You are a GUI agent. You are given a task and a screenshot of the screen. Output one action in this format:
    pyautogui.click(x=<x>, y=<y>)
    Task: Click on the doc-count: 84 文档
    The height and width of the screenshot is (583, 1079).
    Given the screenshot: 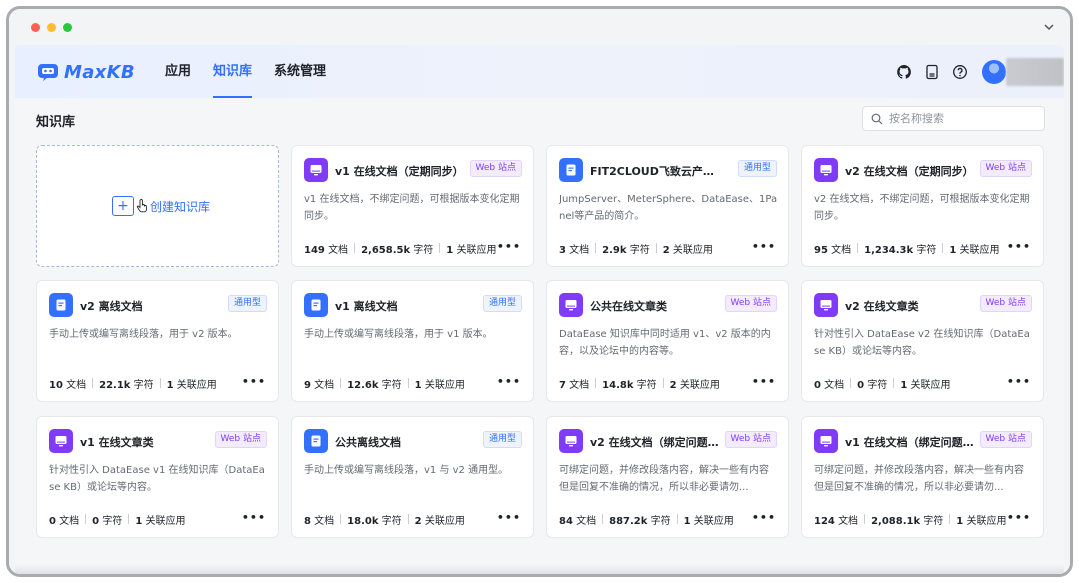 What is the action you would take?
    pyautogui.click(x=578, y=521)
    